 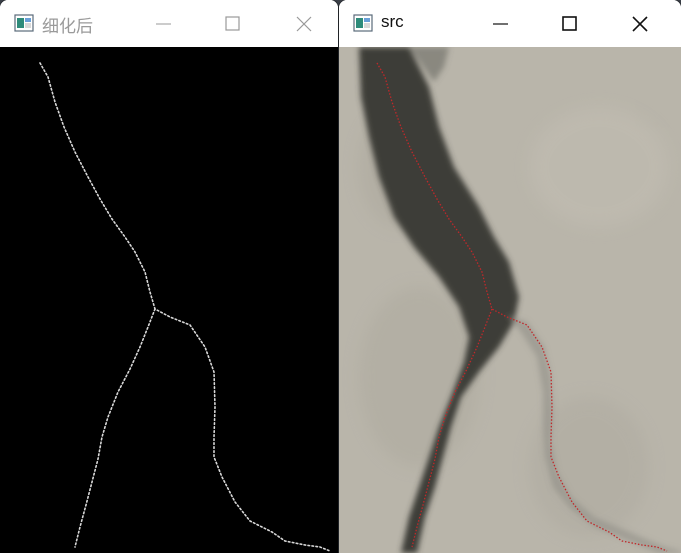 I want to click on titlebar: src, so click(x=510, y=23).